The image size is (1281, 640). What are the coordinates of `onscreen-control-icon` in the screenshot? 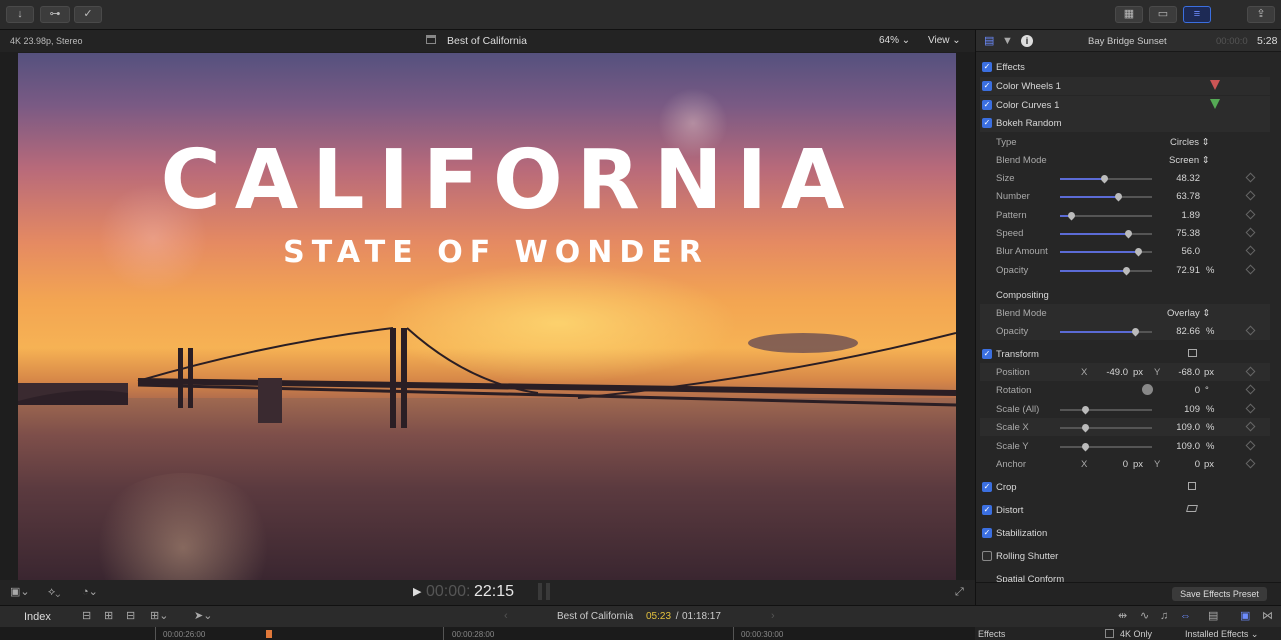 It's located at (1192, 353).